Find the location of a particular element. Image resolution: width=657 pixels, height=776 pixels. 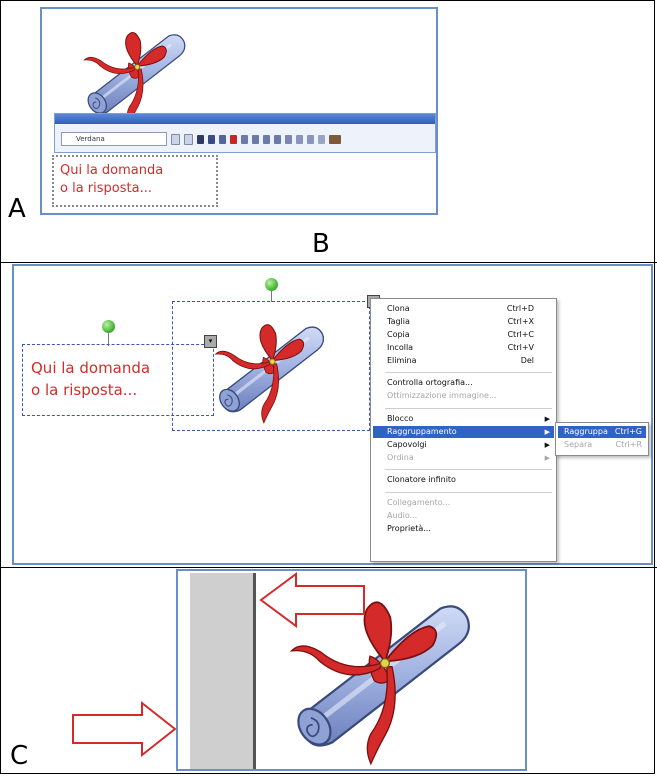

submenu-item-ungroup: Separa Ctrl+R is located at coordinates (602, 445).